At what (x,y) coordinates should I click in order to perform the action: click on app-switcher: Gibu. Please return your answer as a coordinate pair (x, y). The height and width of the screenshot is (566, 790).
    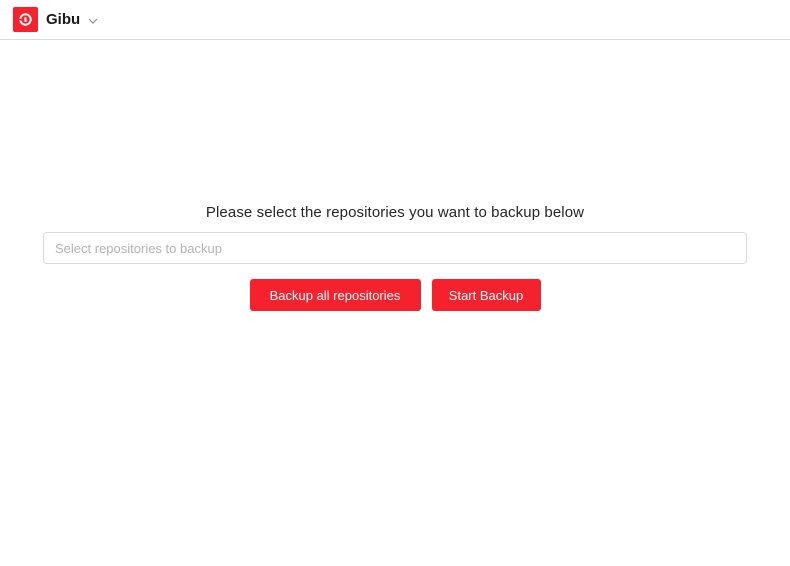
    Looking at the image, I should click on (55, 19).